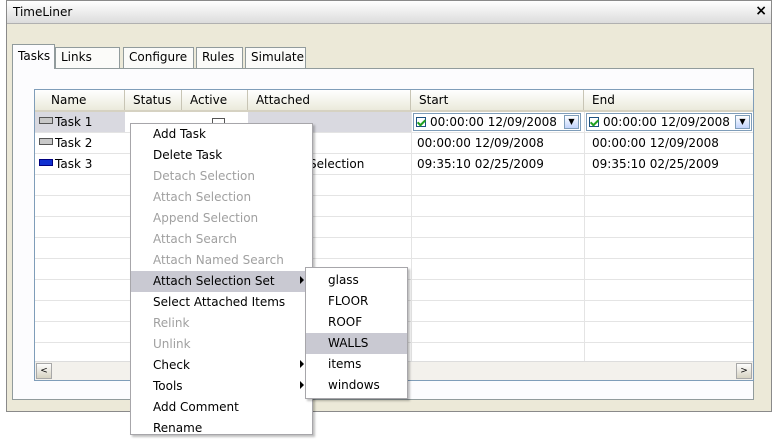  I want to click on menu-item-append-selection: Append Selection, so click(206, 218).